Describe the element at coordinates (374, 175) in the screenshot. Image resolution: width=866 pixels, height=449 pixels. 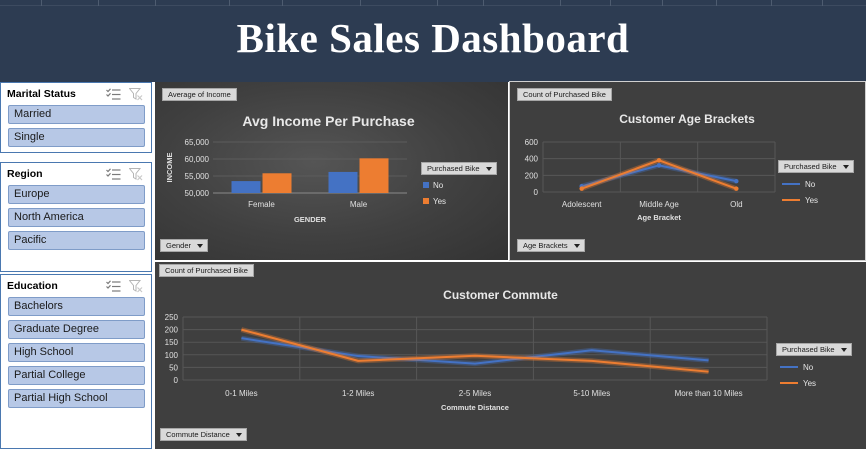
I see `bar-yes-male` at that location.